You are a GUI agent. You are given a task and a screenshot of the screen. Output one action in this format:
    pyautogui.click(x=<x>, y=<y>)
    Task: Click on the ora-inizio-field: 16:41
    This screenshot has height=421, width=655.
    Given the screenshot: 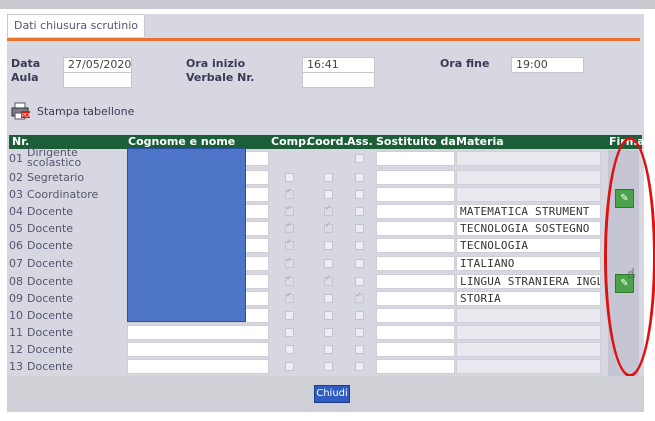 What is the action you would take?
    pyautogui.click(x=338, y=65)
    